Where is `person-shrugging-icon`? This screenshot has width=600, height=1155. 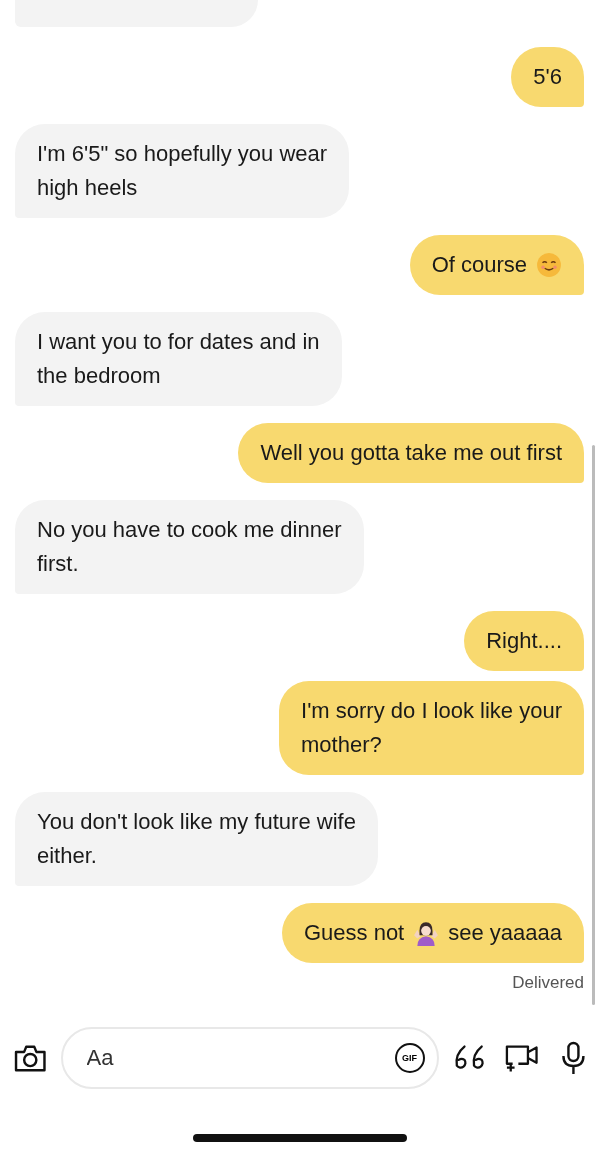 person-shrugging-icon is located at coordinates (426, 933).